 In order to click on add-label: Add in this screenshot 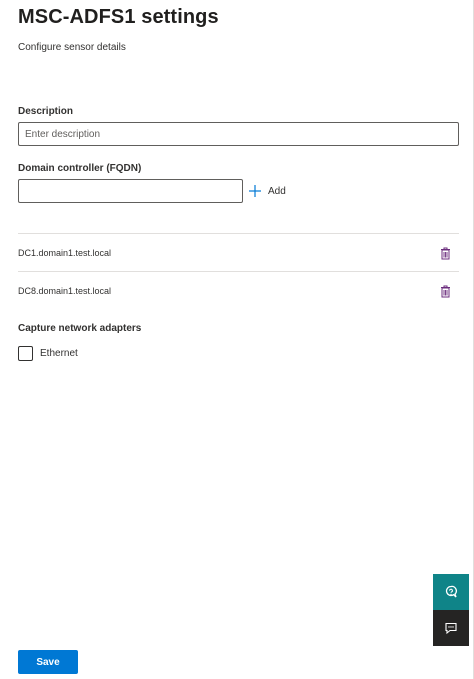, I will do `click(277, 191)`.